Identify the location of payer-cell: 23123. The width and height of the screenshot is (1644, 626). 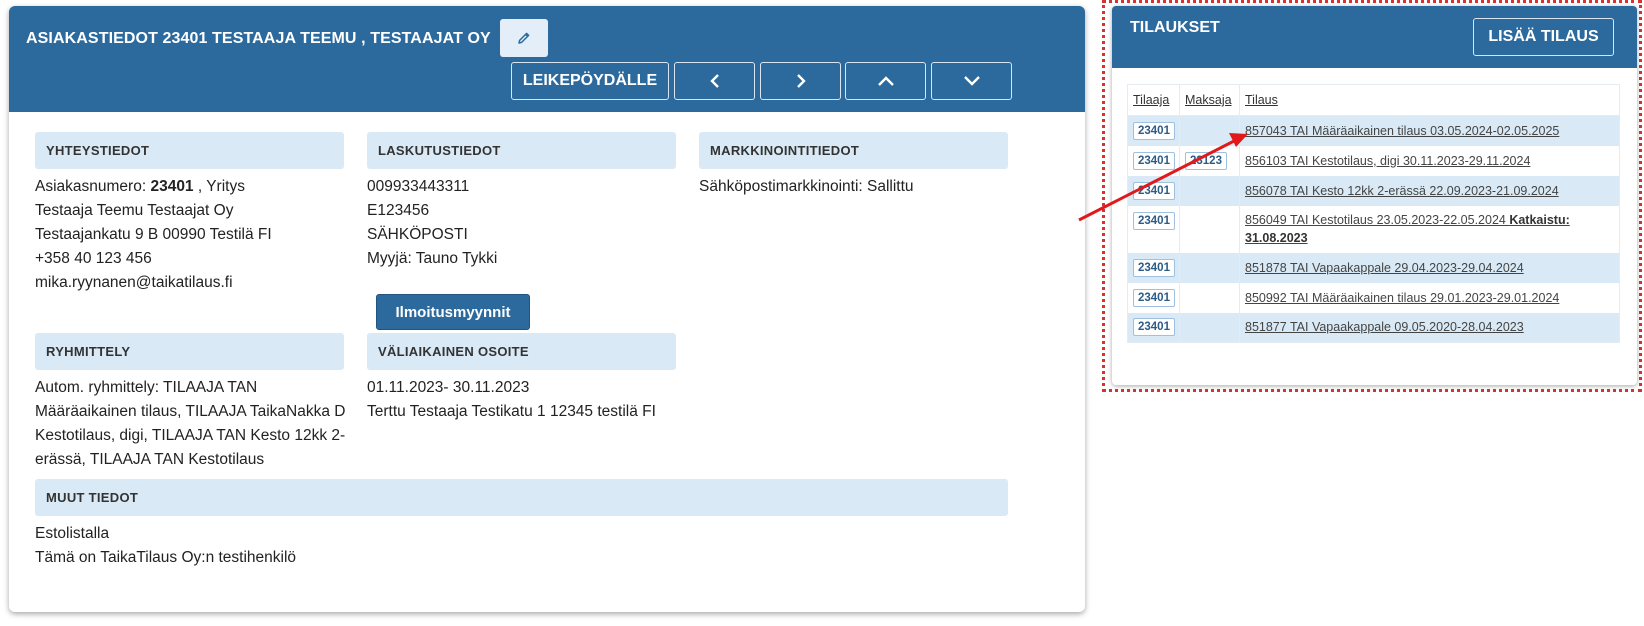
(1209, 160).